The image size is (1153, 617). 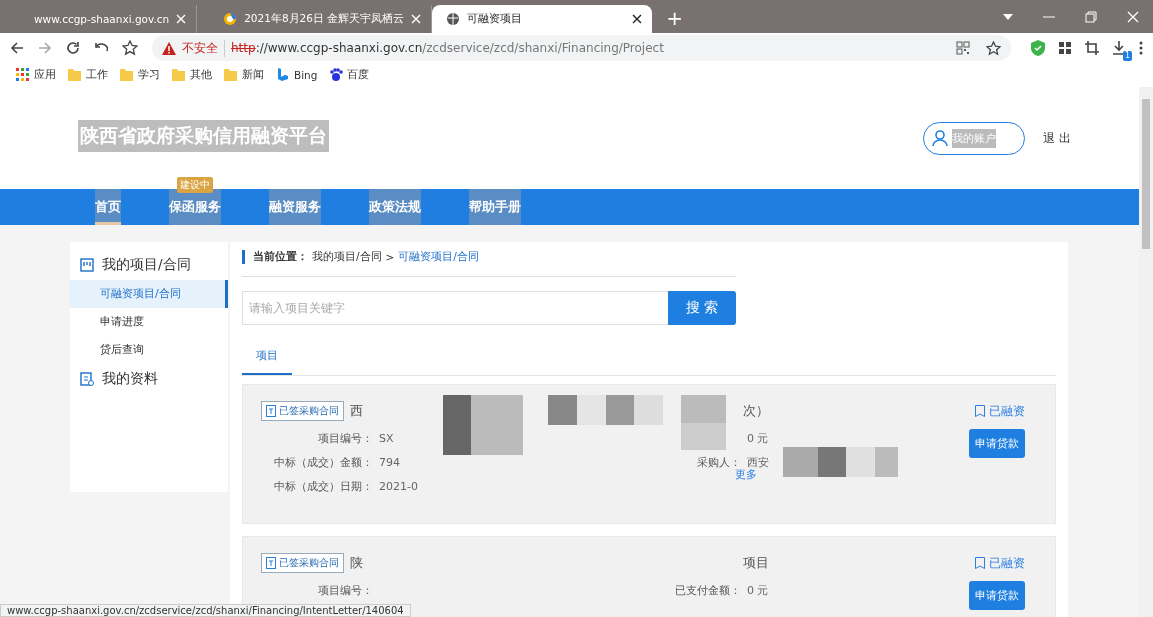 I want to click on bookmark-item: 工作, so click(x=88, y=75).